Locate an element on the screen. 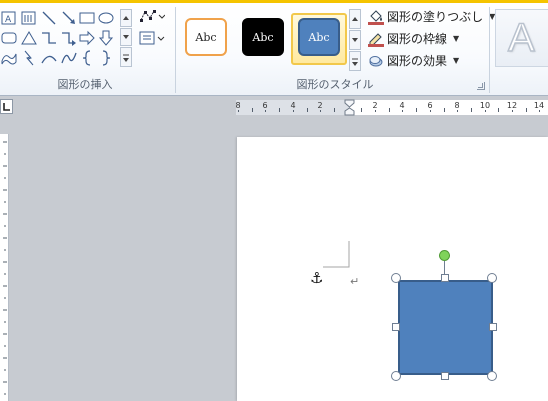 Image resolution: width=548 pixels, height=401 pixels. insert-shapes-group-label: 図形の挿入 is located at coordinates (85, 84).